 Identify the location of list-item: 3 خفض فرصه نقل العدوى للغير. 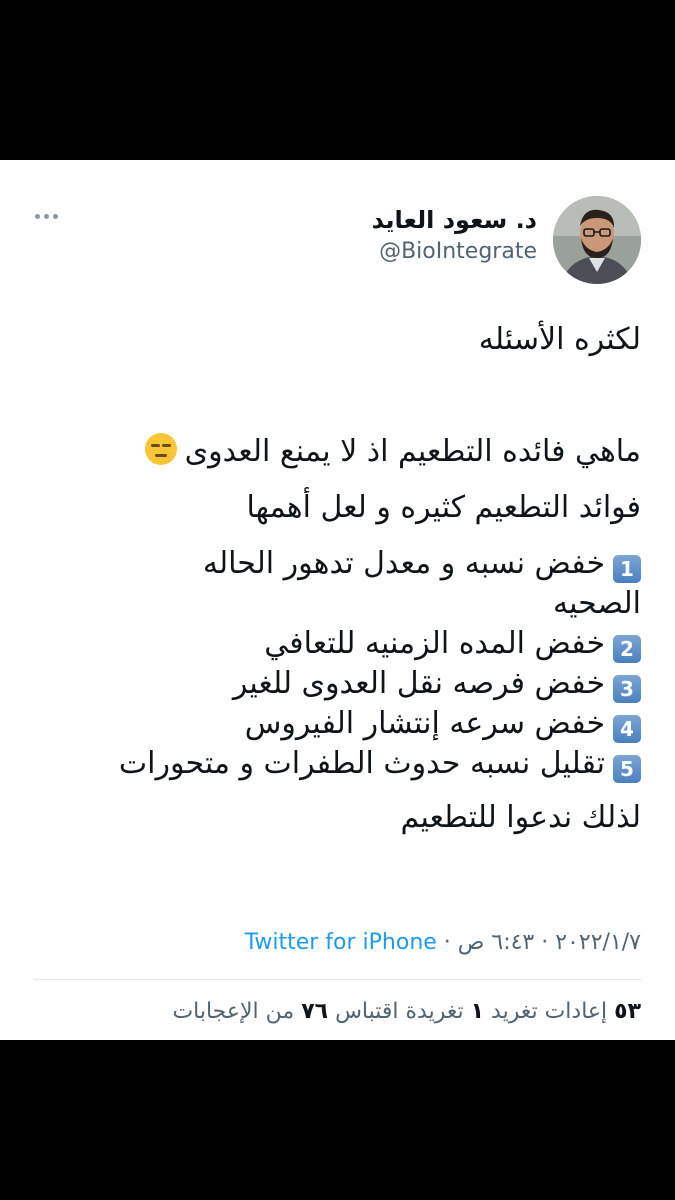
(340, 684).